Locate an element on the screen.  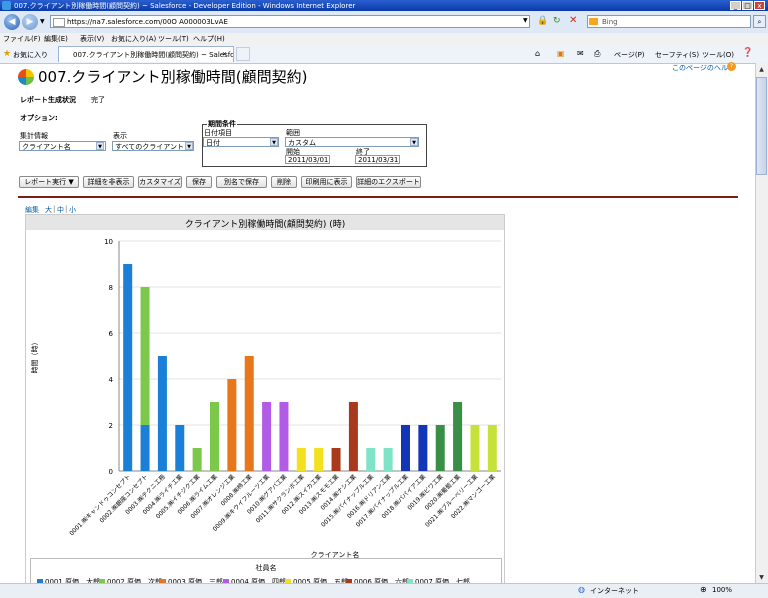
home-icon: ⌂ is located at coordinates (537, 53).